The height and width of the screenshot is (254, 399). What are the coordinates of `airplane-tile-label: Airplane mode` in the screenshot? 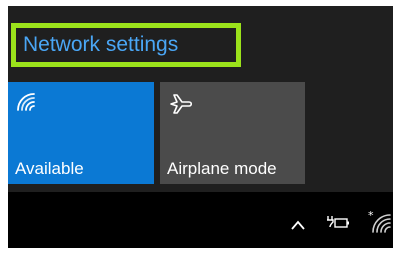 It's located at (222, 168).